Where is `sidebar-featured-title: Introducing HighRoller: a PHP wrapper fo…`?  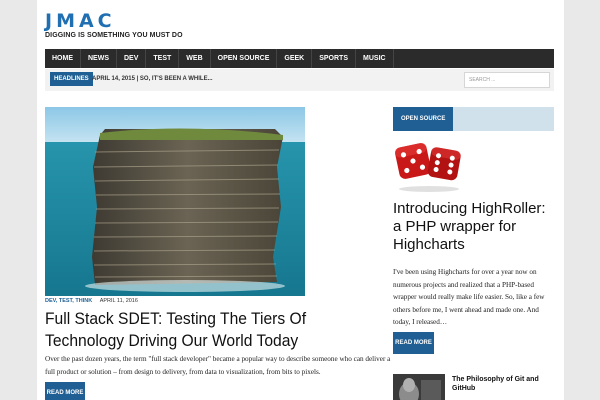
sidebar-featured-title: Introducing HighRoller: a PHP wrapper fo… is located at coordinates (473, 227).